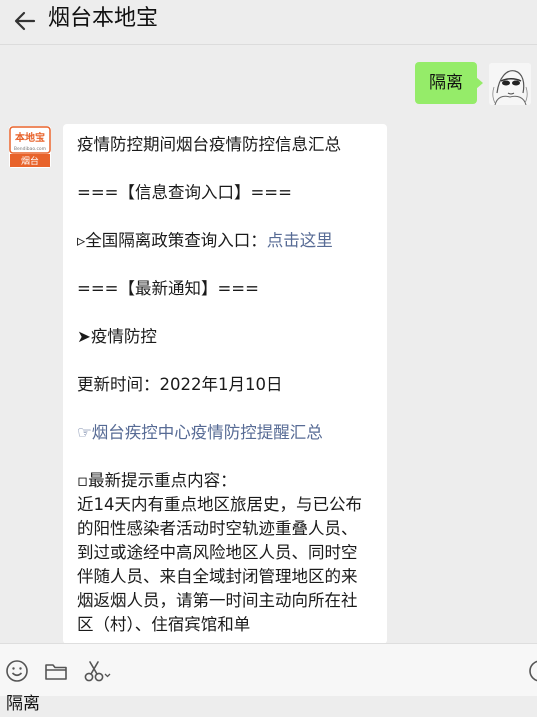 This screenshot has height=717, width=537. What do you see at coordinates (184, 192) in the screenshot?
I see `section-title-query: ===【信息查询入口】===` at bounding box center [184, 192].